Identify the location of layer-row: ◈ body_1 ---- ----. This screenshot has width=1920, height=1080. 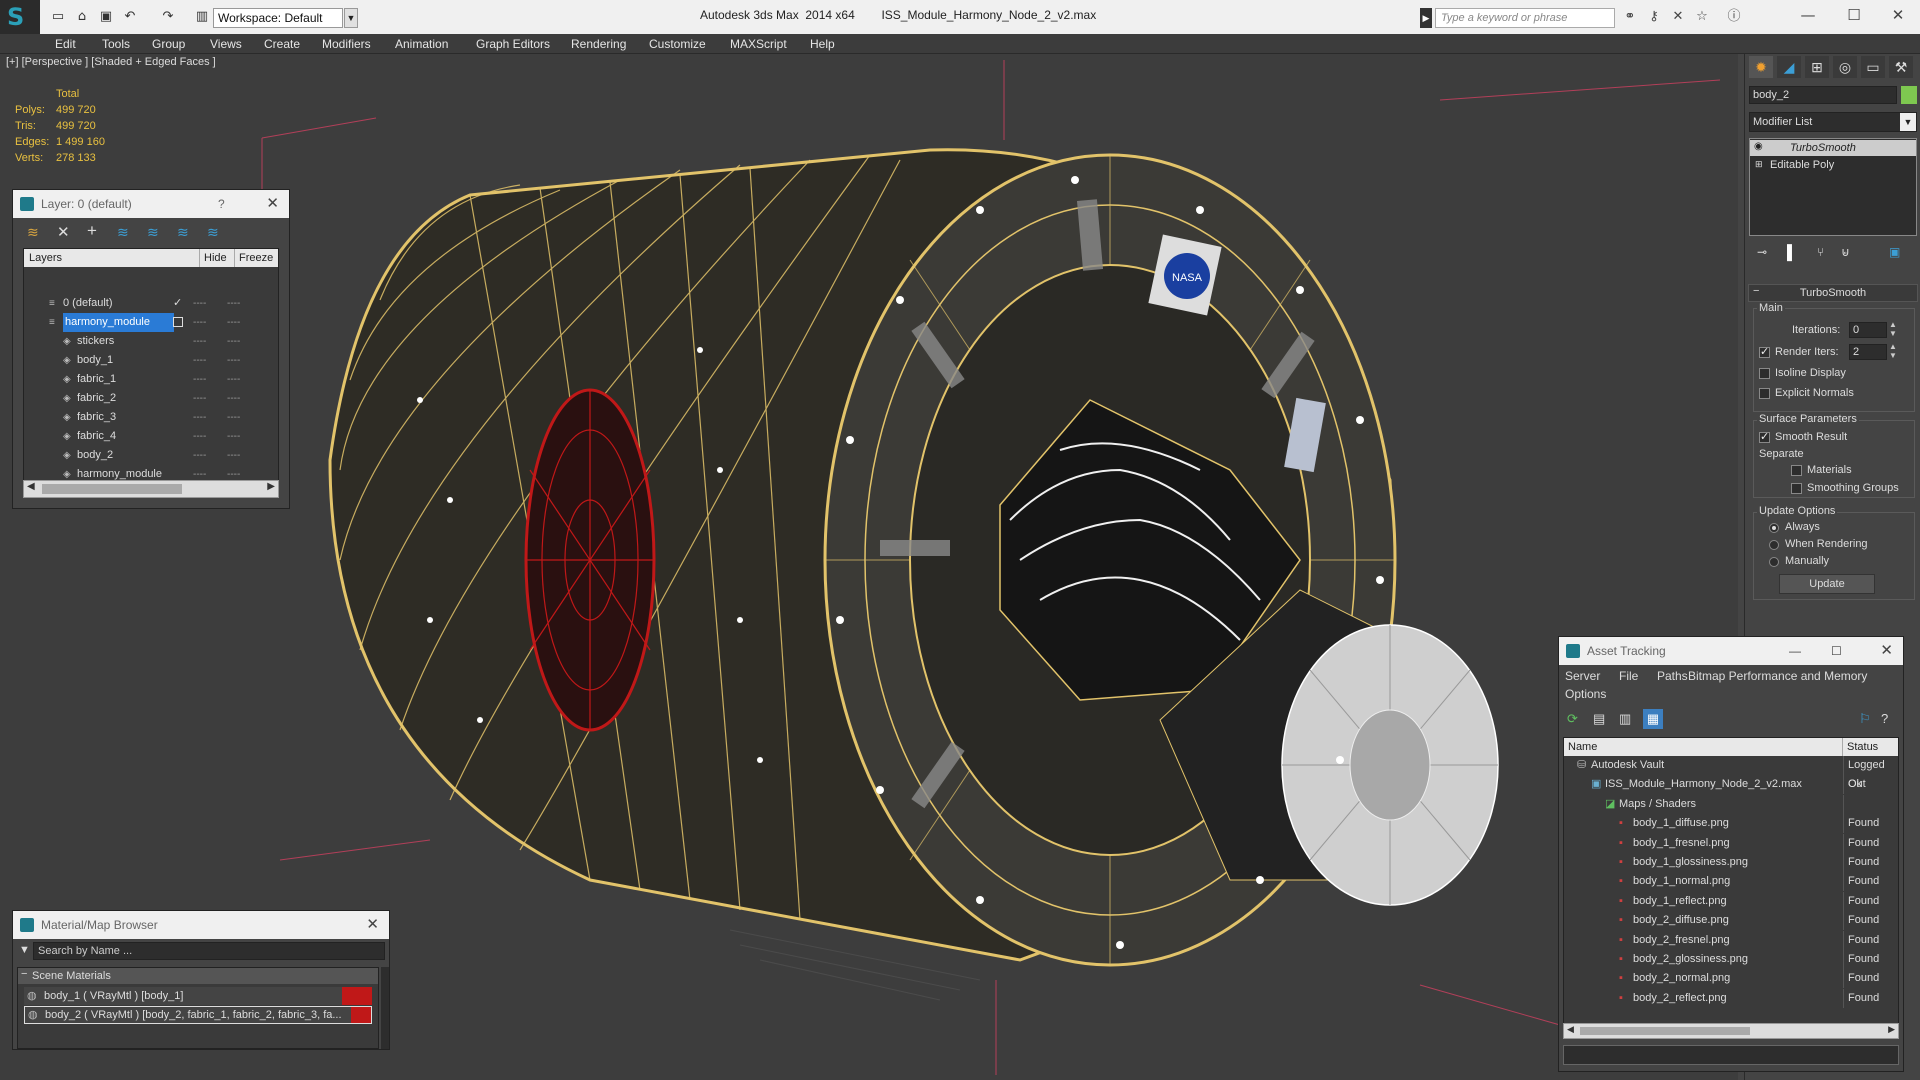
(164, 360).